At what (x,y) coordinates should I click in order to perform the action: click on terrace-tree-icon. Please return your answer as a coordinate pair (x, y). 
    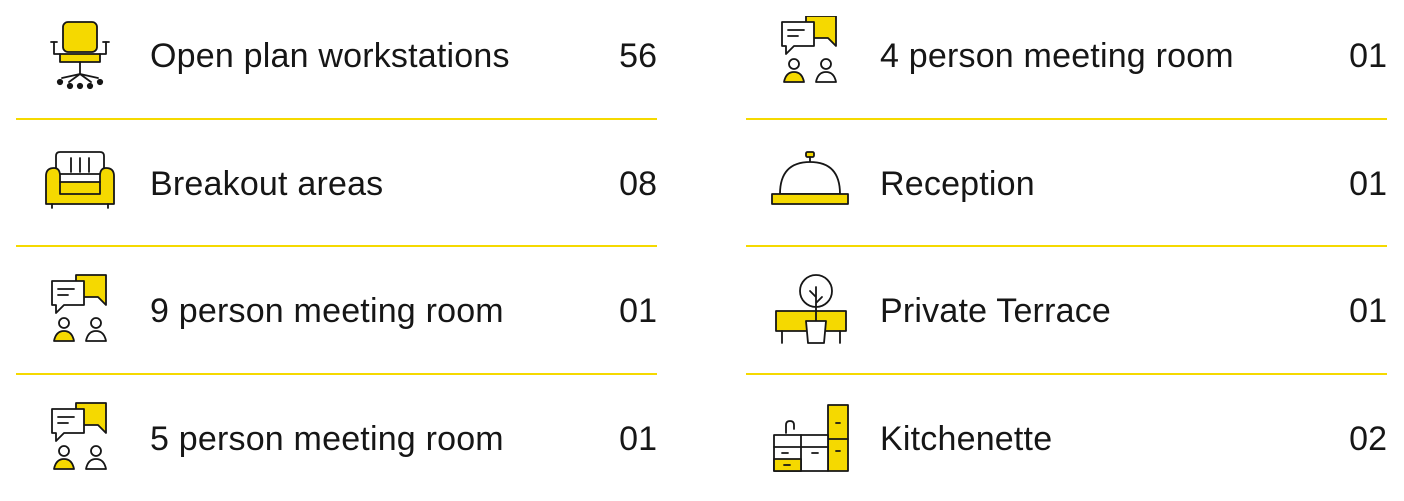
    Looking at the image, I should click on (810, 311).